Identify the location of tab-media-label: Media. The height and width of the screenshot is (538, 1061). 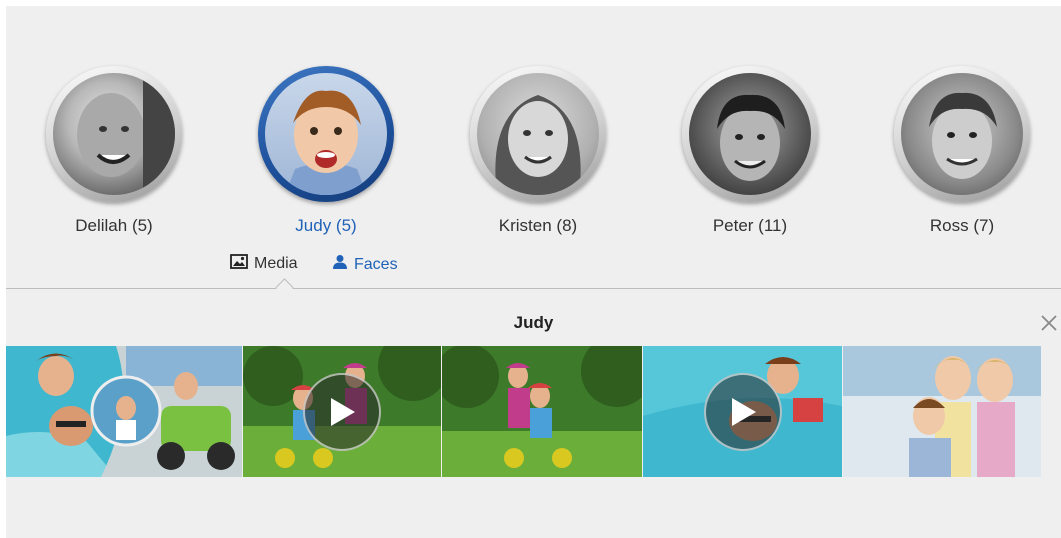
(276, 263).